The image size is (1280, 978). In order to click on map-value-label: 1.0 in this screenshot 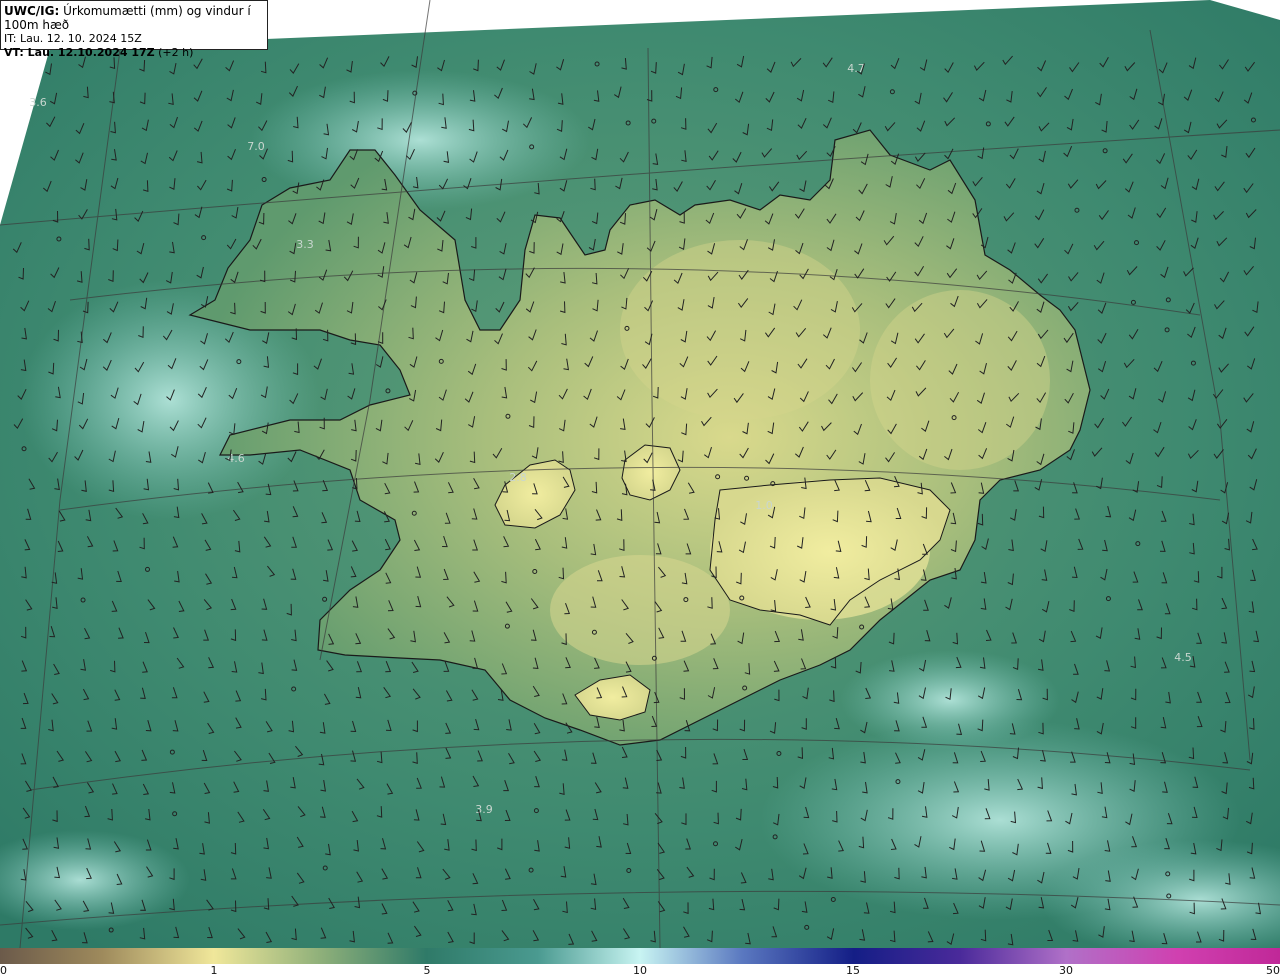, I will do `click(764, 505)`.